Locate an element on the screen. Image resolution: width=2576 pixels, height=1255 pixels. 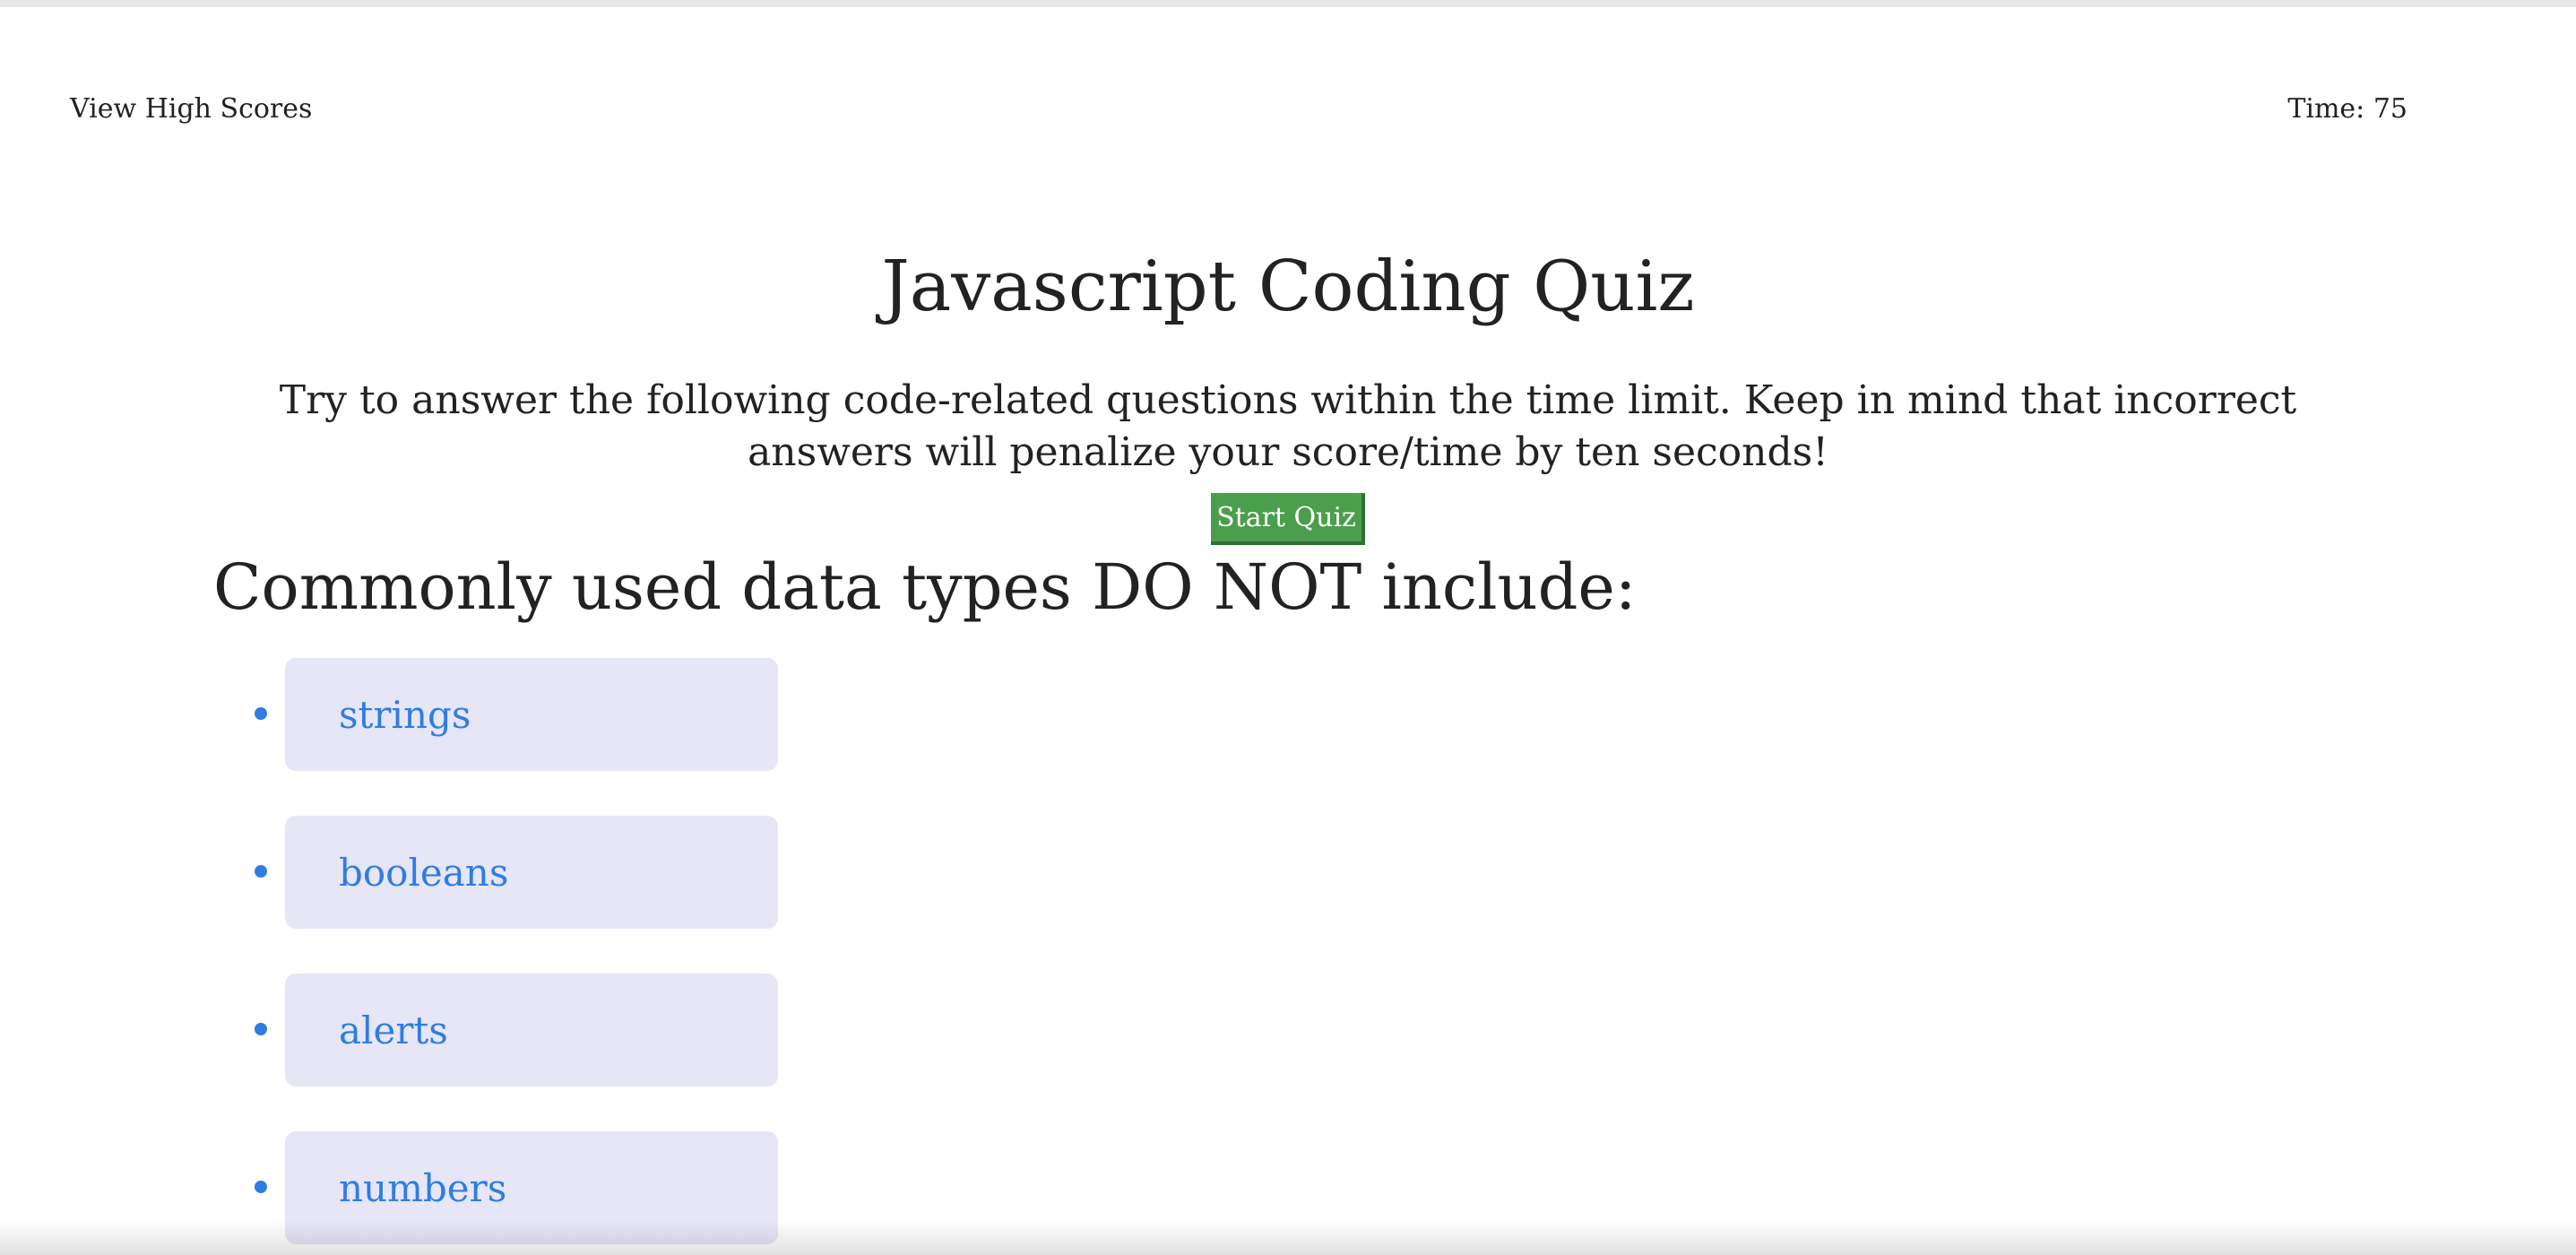
view-high-scores-link: View High Scores is located at coordinates (191, 109).